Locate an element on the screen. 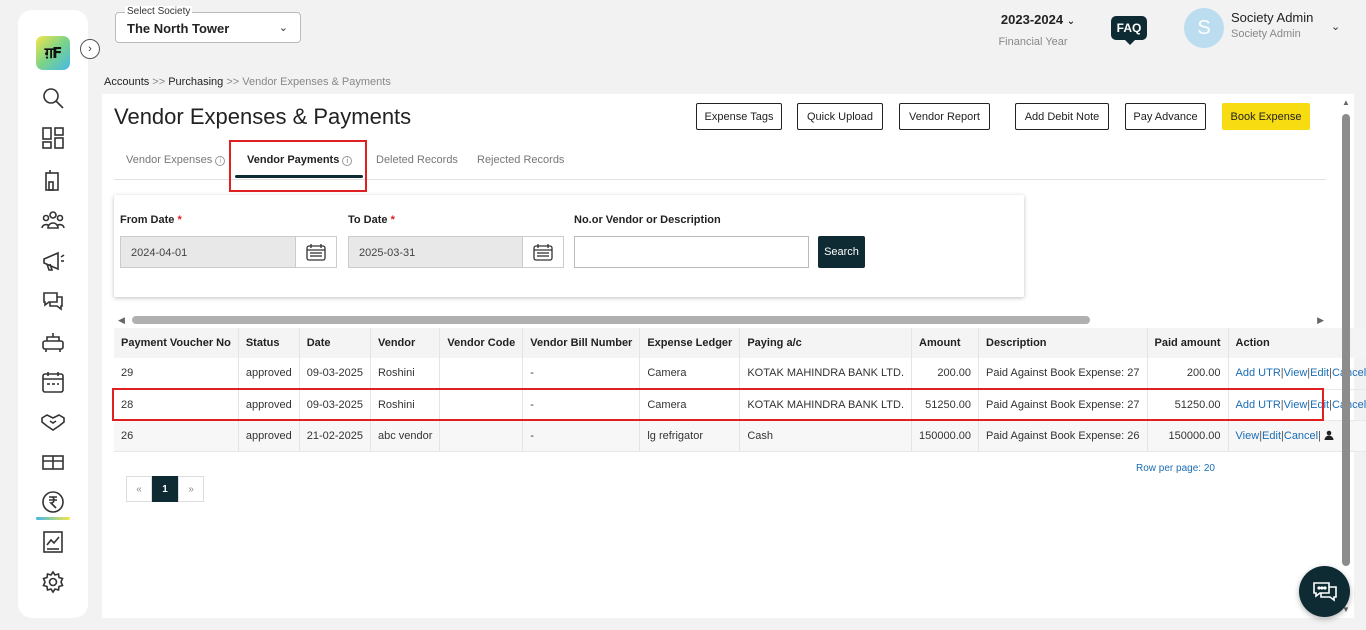  info-icon: i is located at coordinates (220, 161).